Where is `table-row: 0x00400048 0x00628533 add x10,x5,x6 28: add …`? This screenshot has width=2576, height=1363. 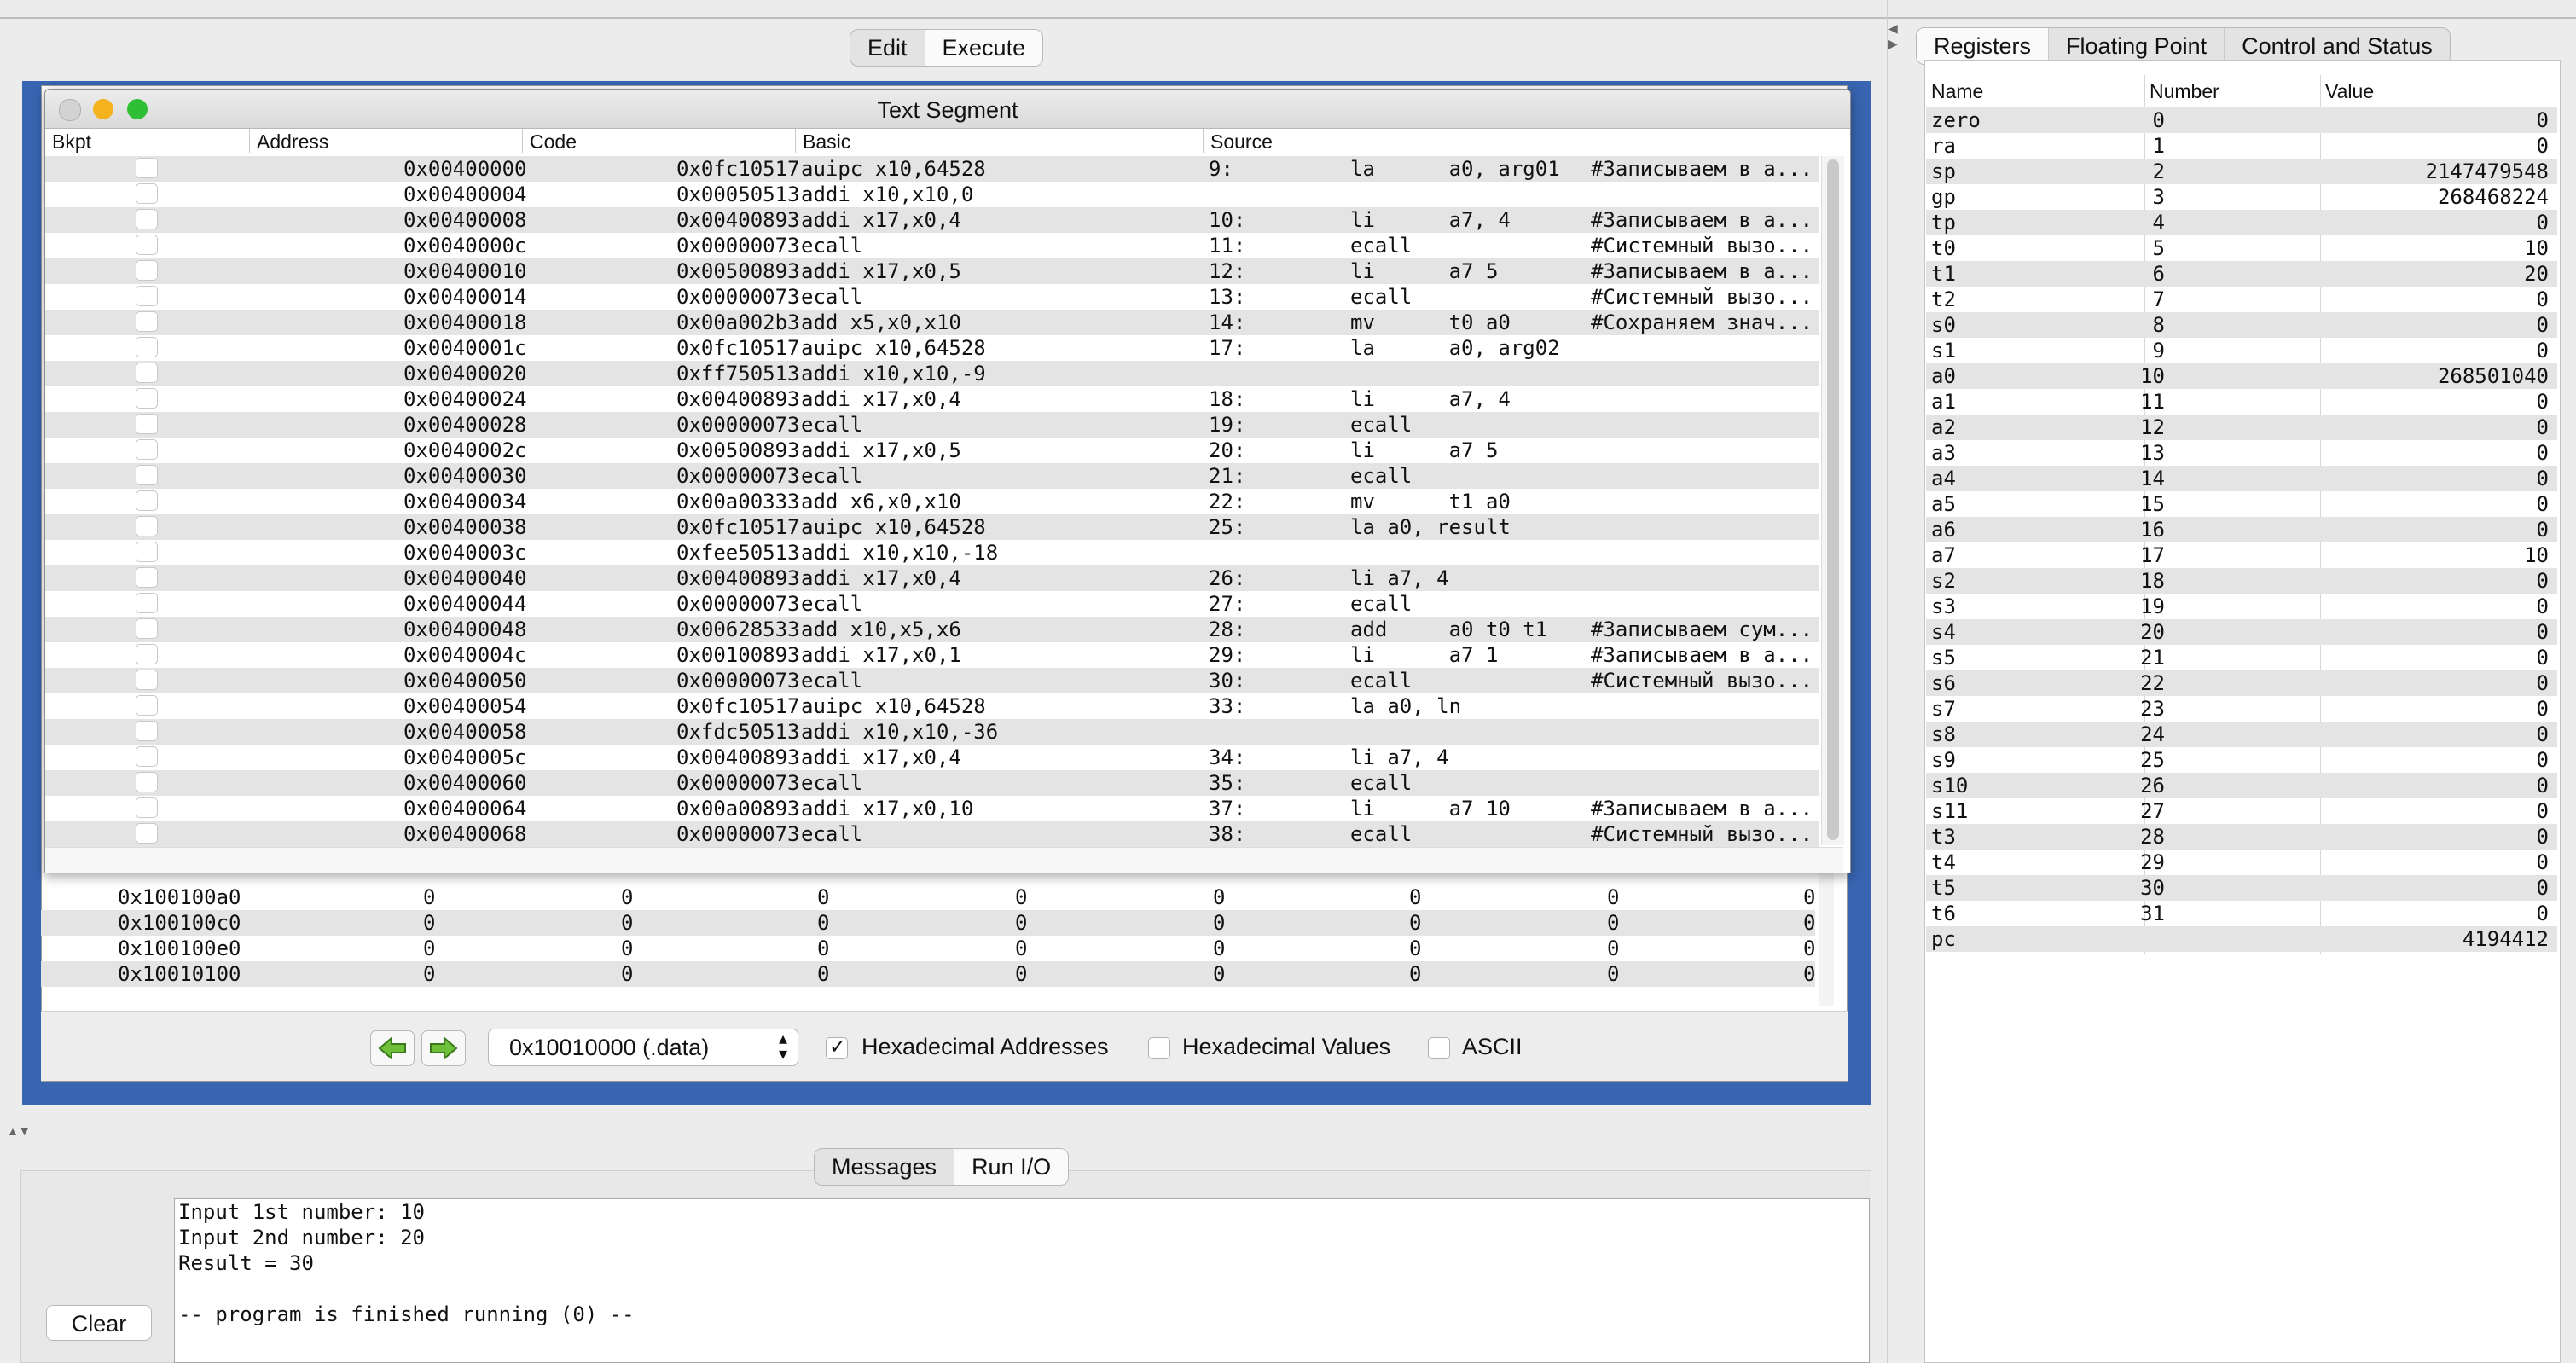 table-row: 0x00400048 0x00628533 add x10,x5,x6 28: add … is located at coordinates (932, 629).